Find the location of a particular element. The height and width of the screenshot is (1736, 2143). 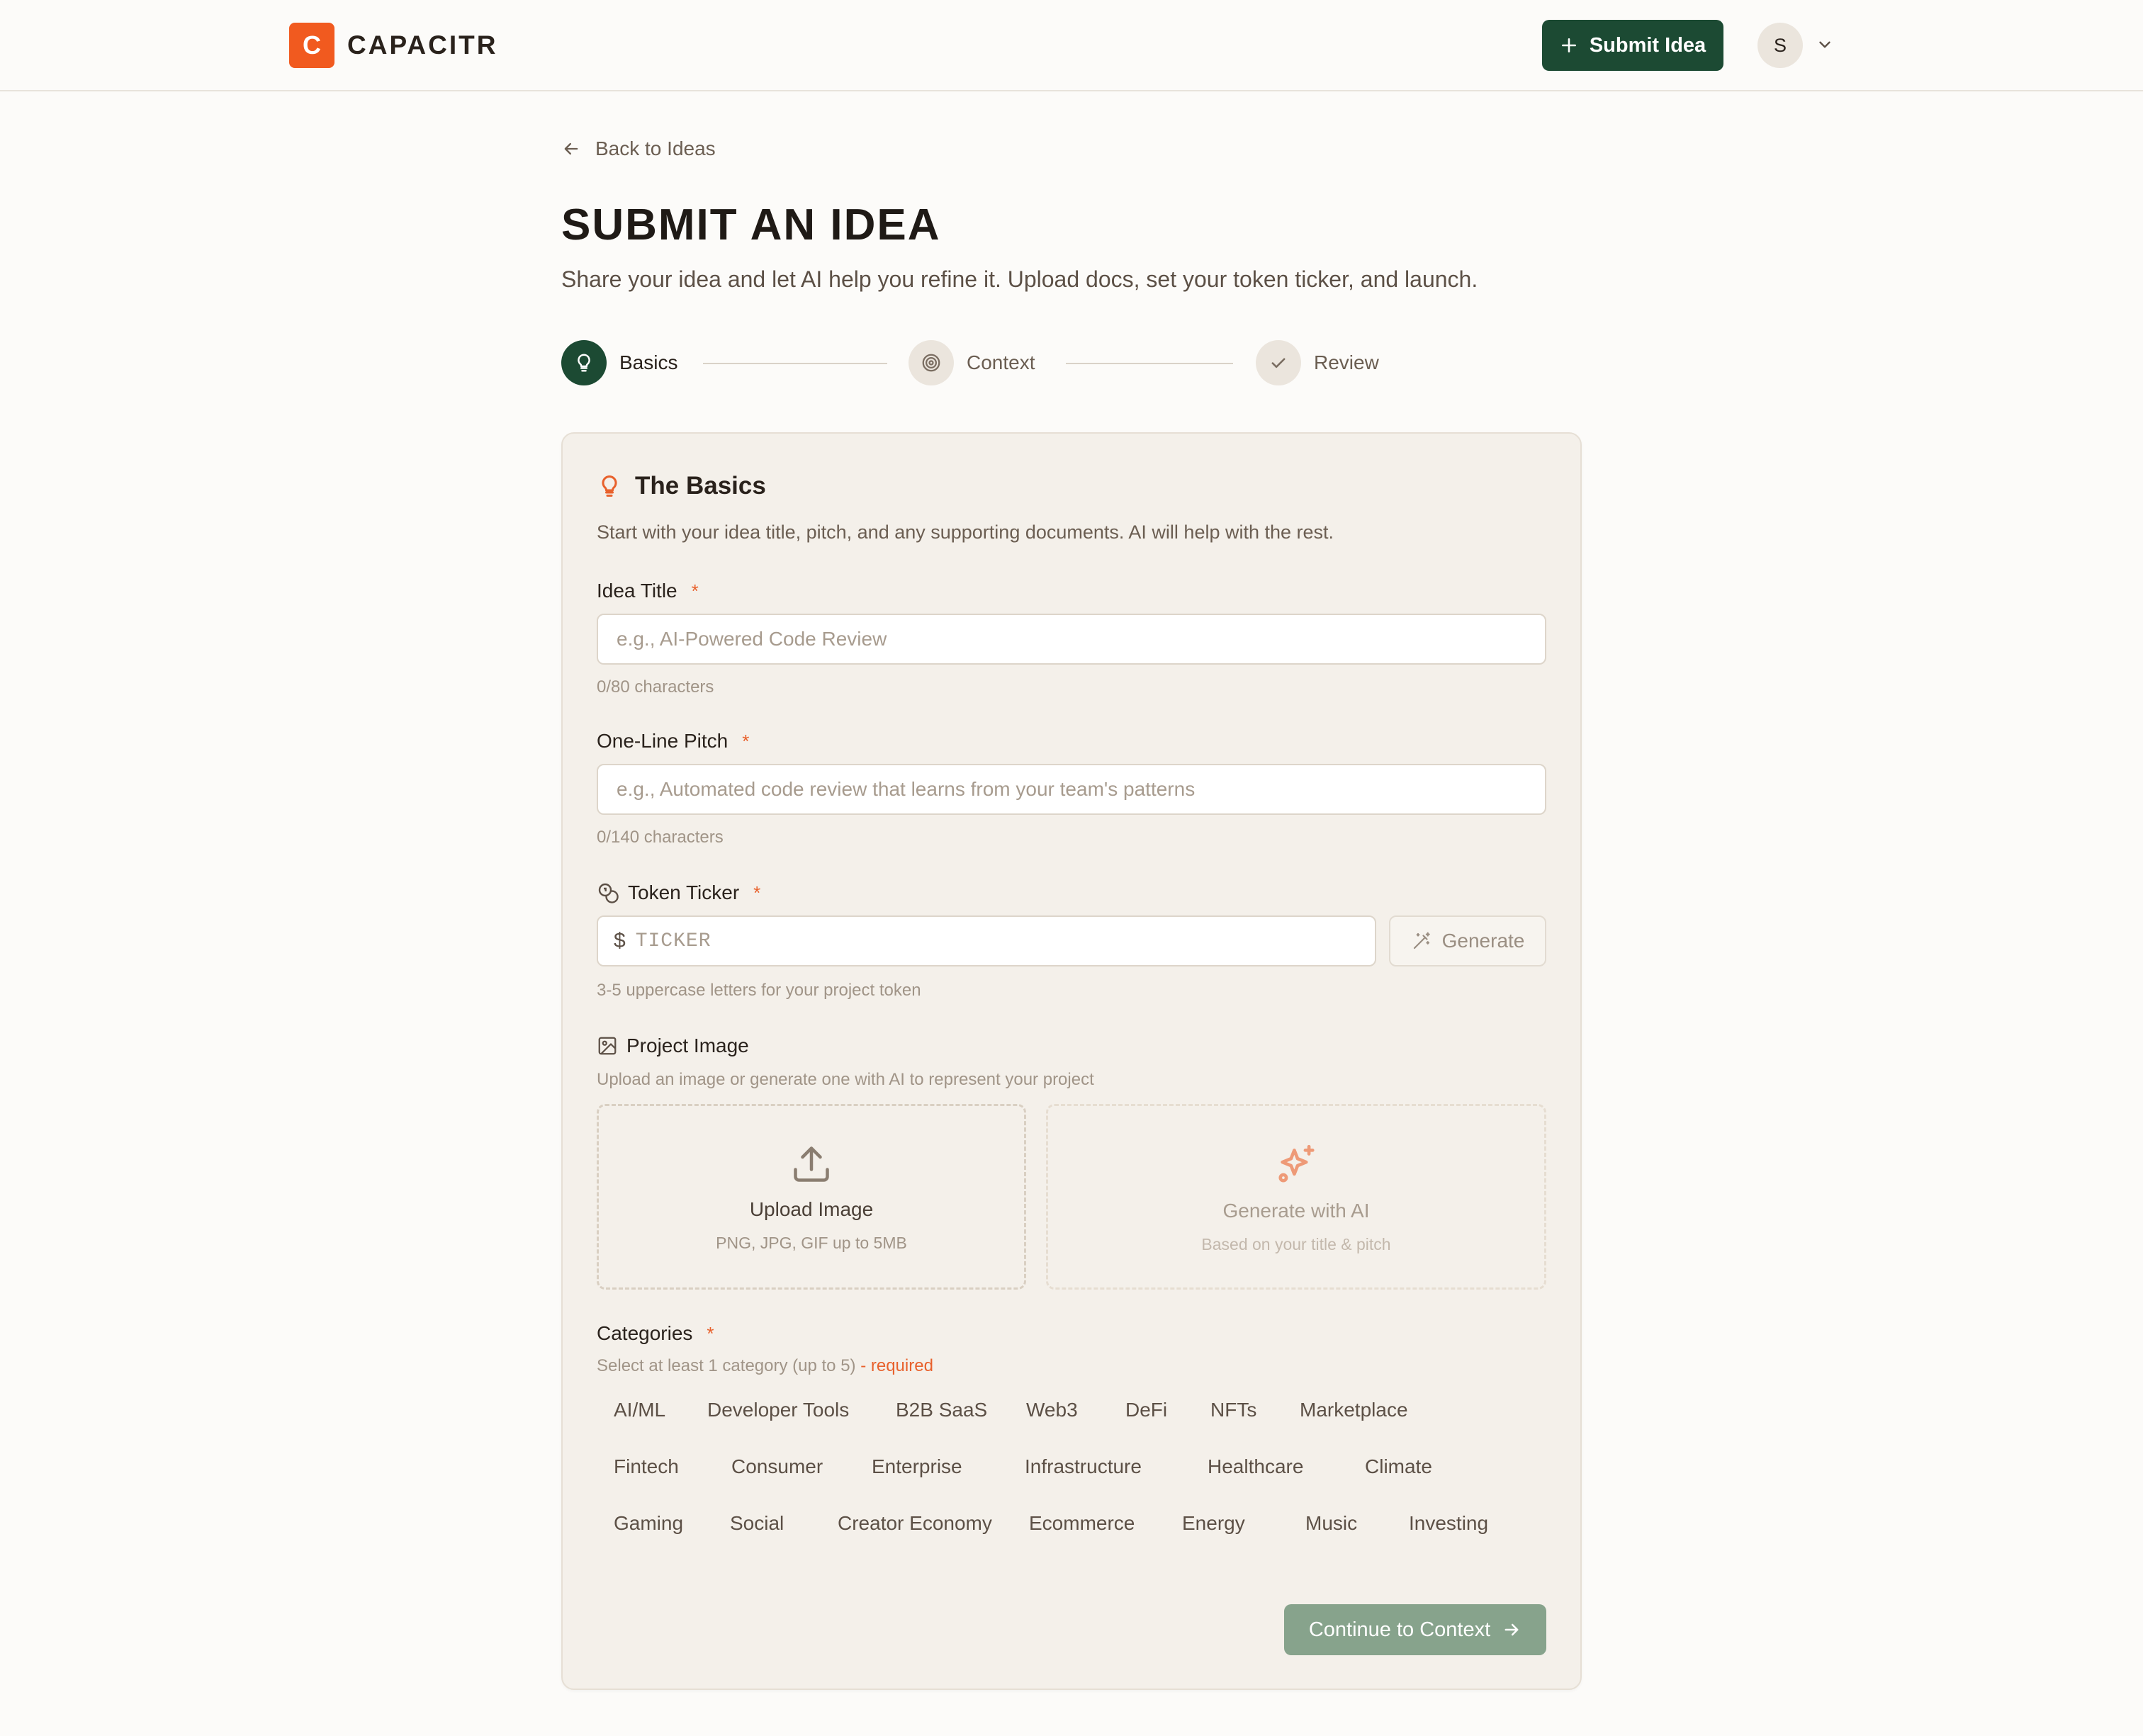

category-chip-social: Social is located at coordinates (757, 1523).